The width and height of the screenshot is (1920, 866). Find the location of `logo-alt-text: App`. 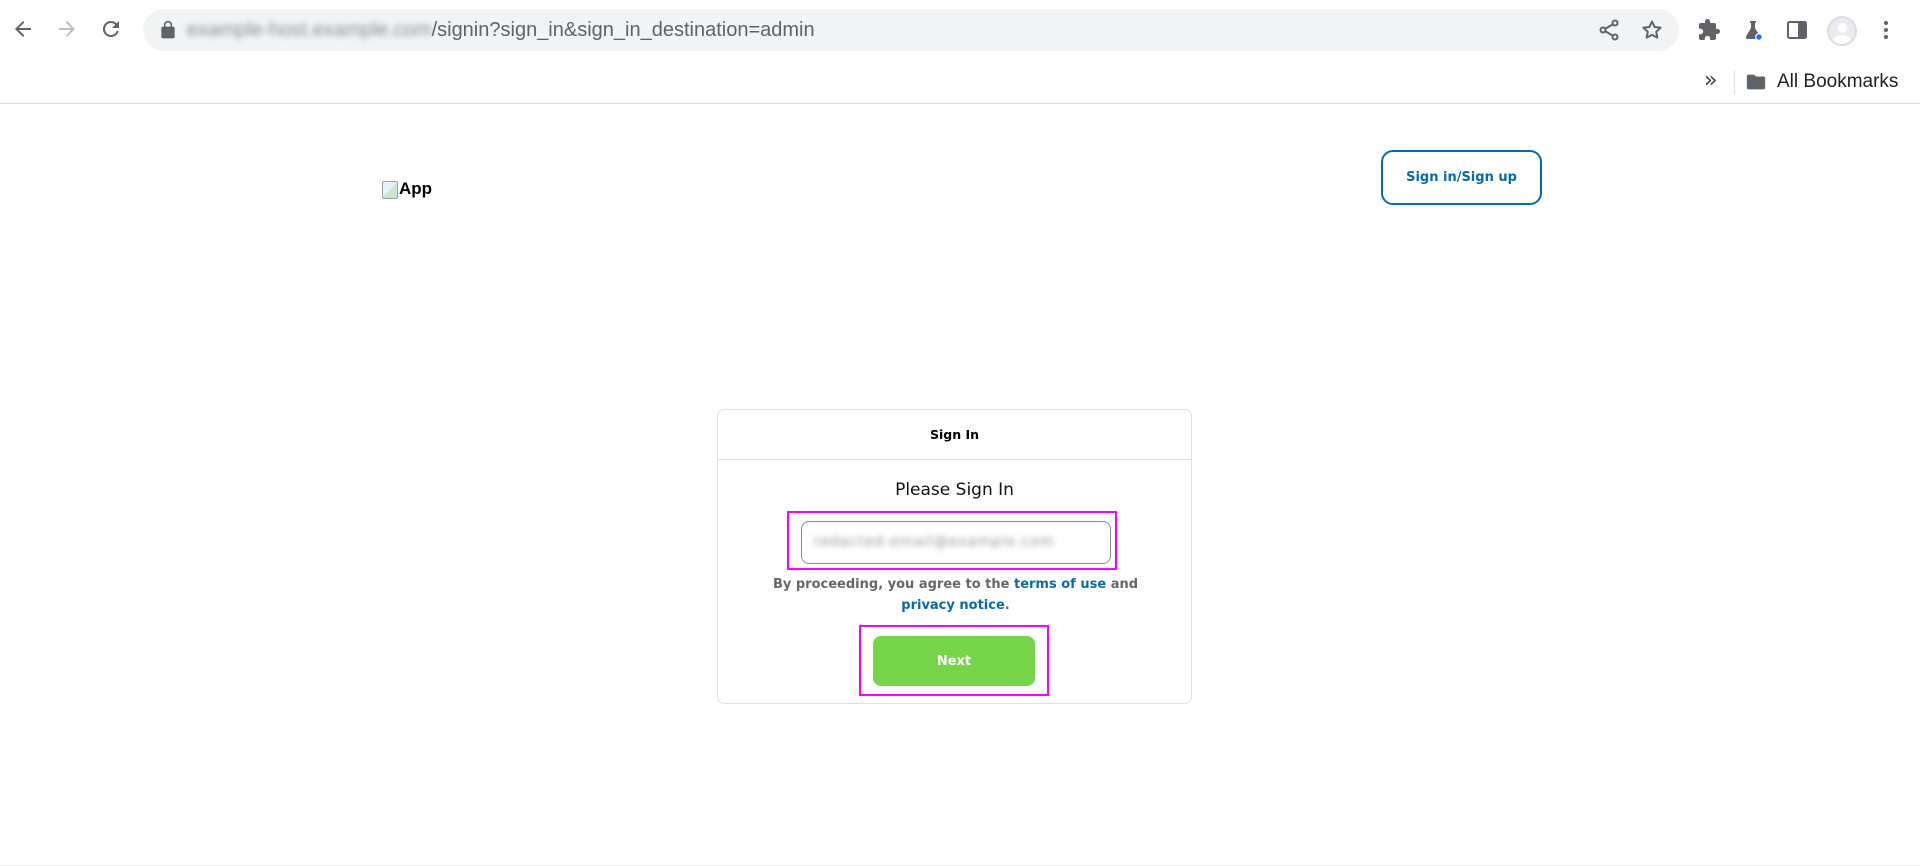

logo-alt-text: App is located at coordinates (416, 188).